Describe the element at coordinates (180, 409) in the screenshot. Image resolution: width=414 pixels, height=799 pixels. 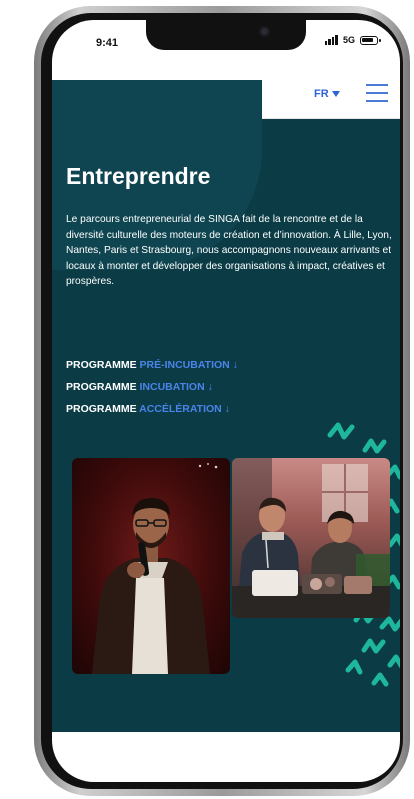
I see `program-name: ACCÉLÉRATION` at that location.